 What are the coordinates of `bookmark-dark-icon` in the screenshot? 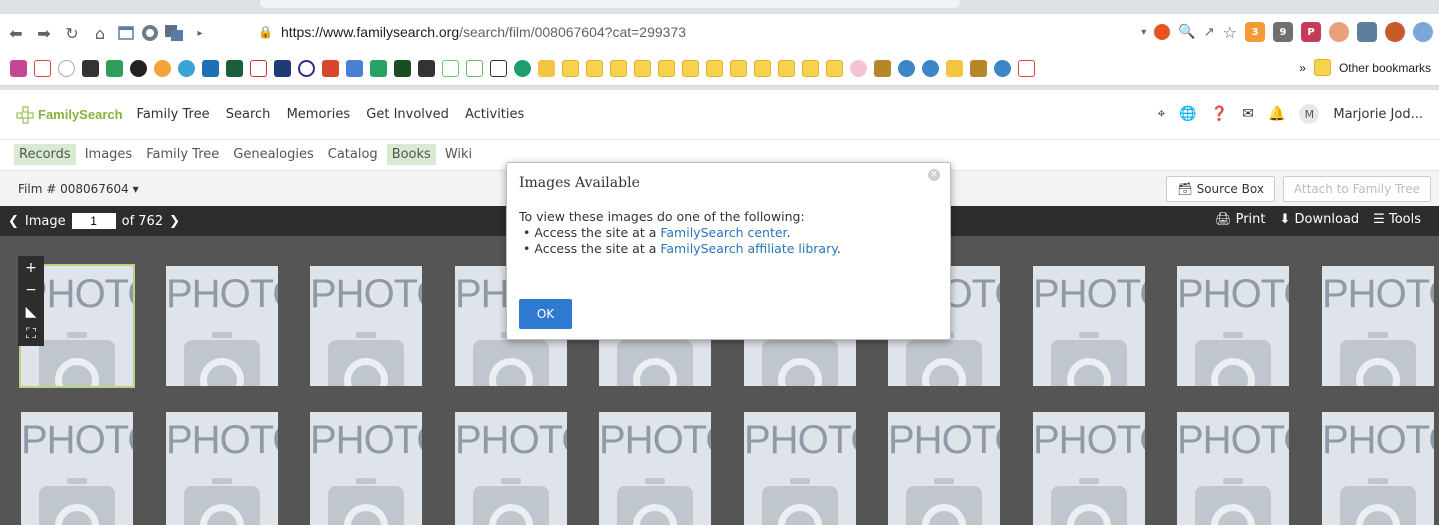 It's located at (138, 68).